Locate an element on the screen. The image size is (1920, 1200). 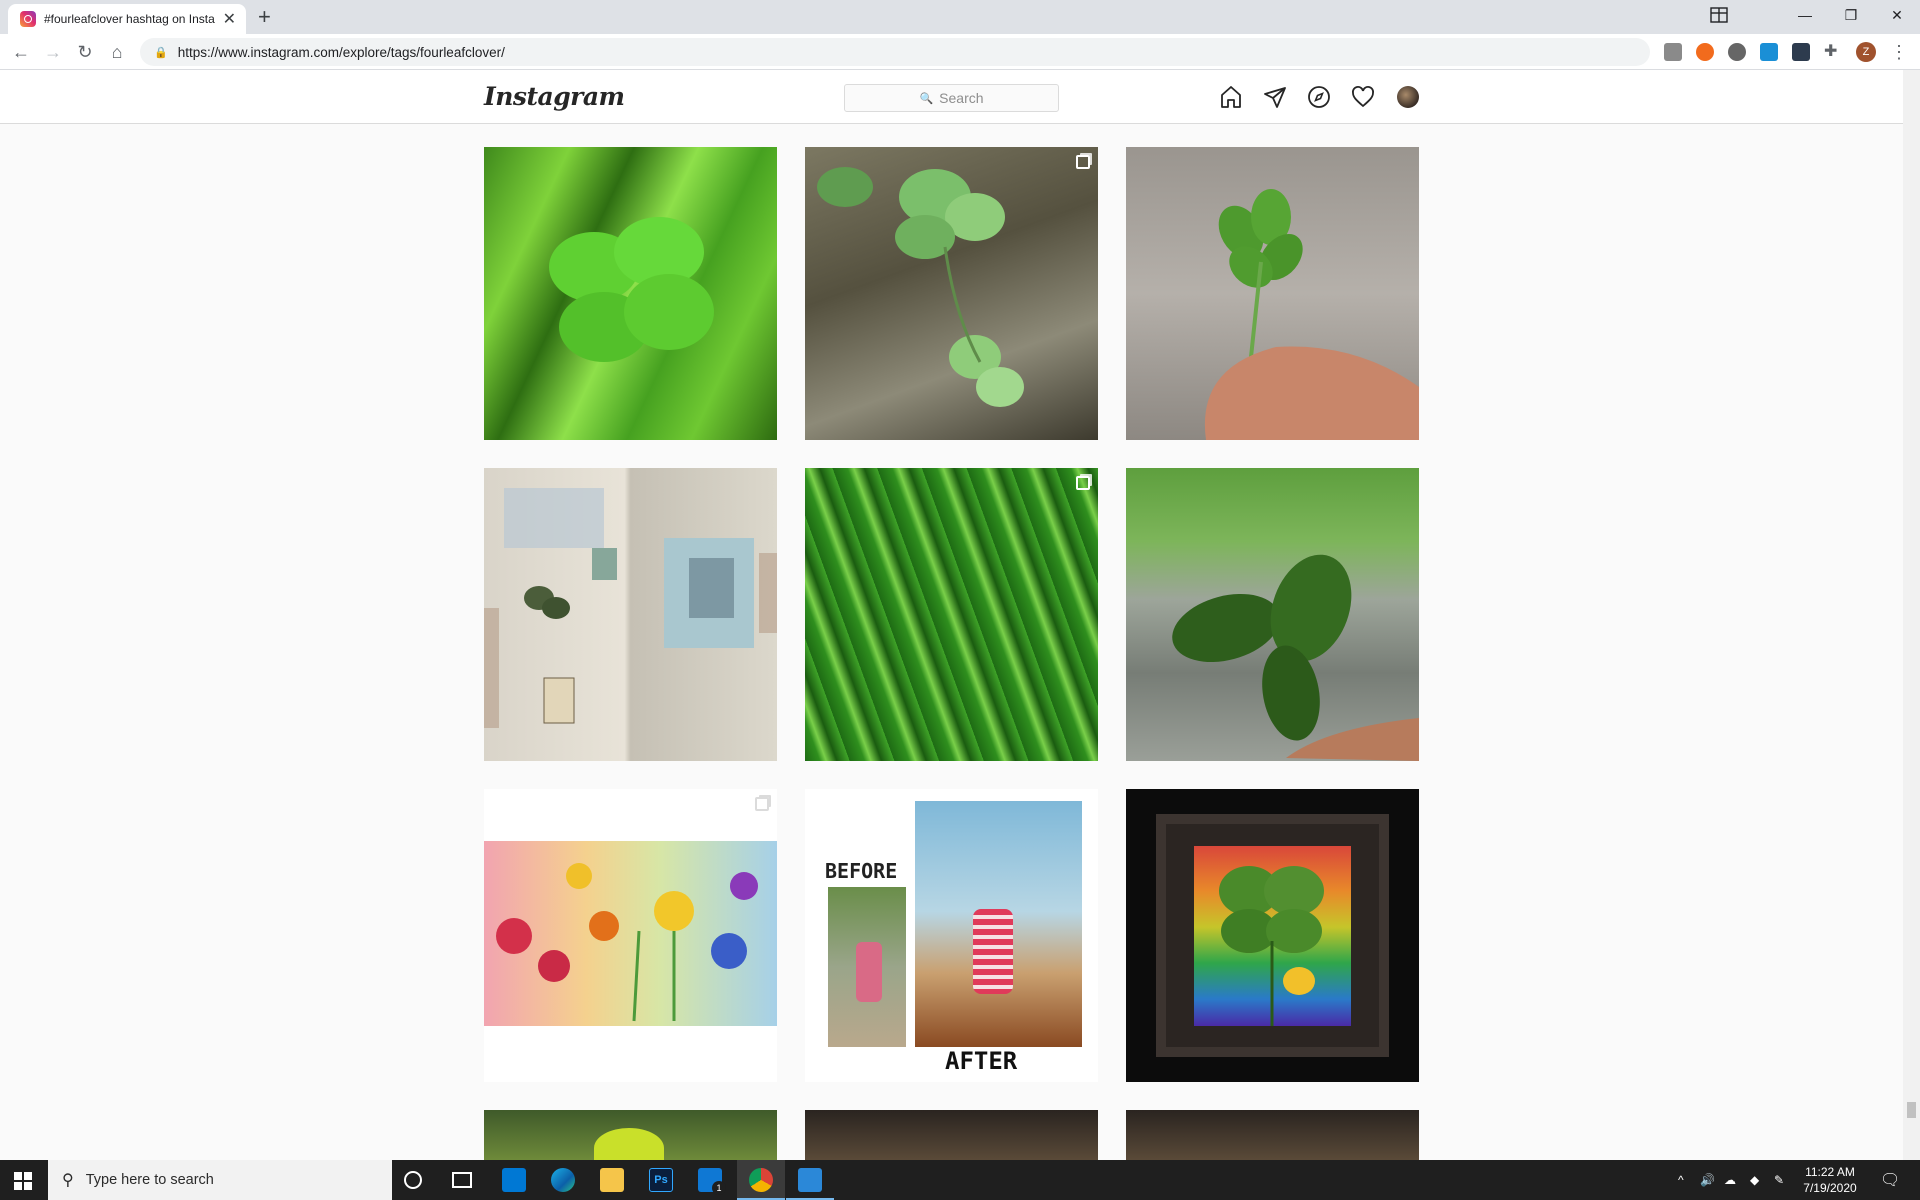
browser-menu-icon: ⋮ is located at coordinates (1899, 52).